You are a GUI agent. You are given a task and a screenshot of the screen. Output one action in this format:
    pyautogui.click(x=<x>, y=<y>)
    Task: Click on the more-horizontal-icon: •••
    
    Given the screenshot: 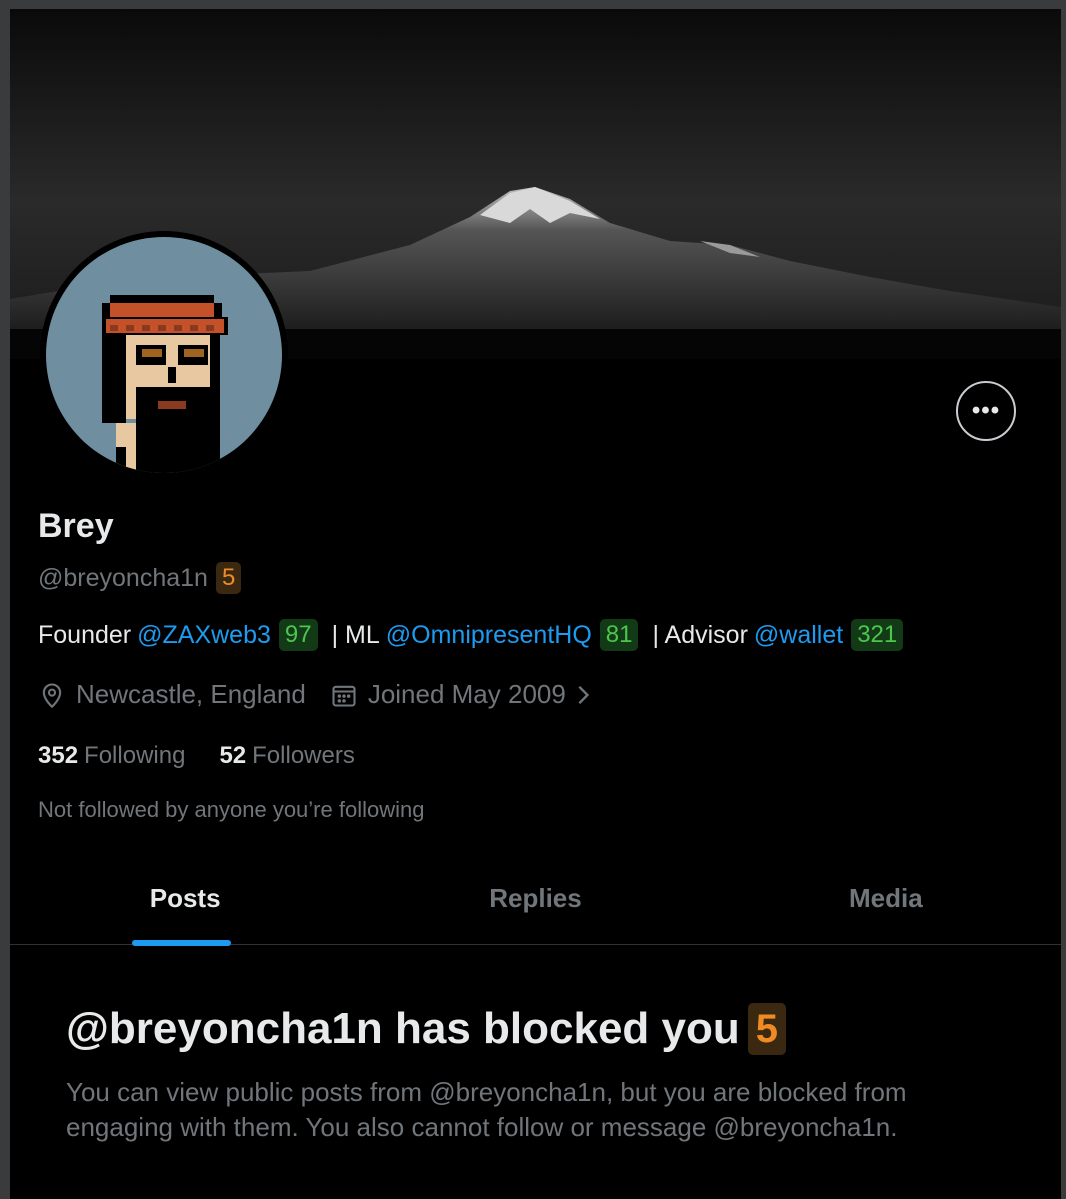 What is the action you would take?
    pyautogui.click(x=986, y=410)
    